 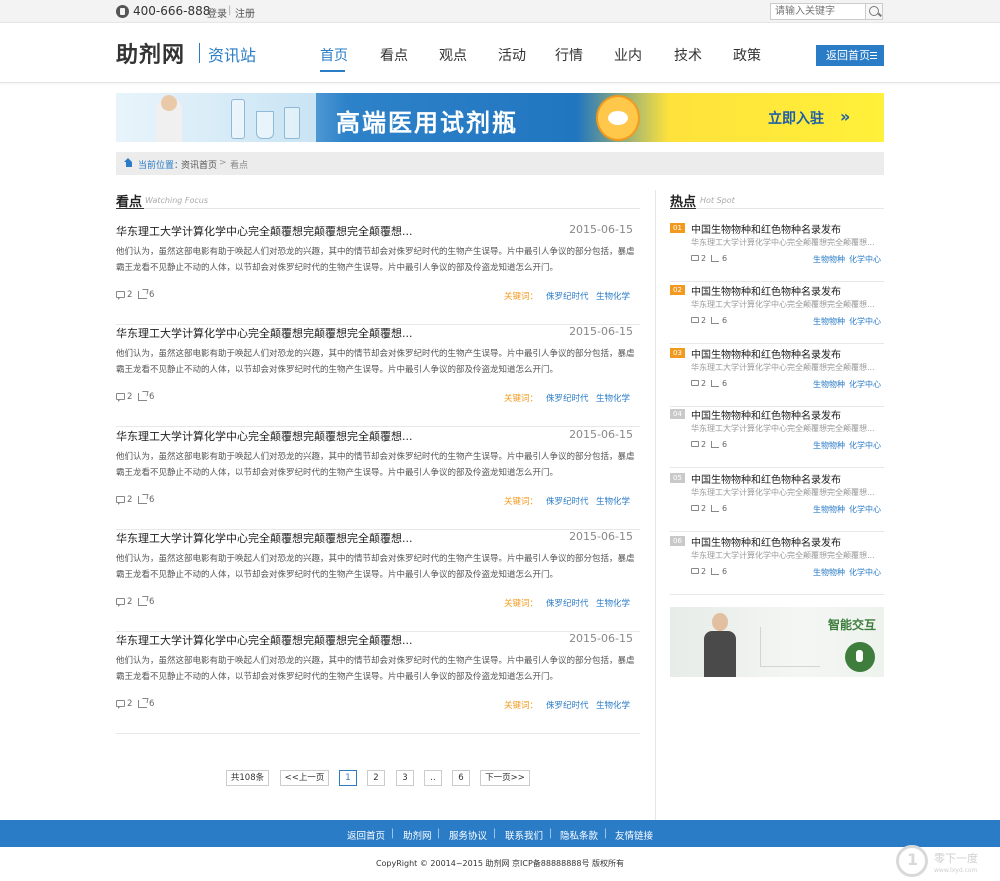 What do you see at coordinates (688, 55) in the screenshot?
I see `nav-item-technology: 技术` at bounding box center [688, 55].